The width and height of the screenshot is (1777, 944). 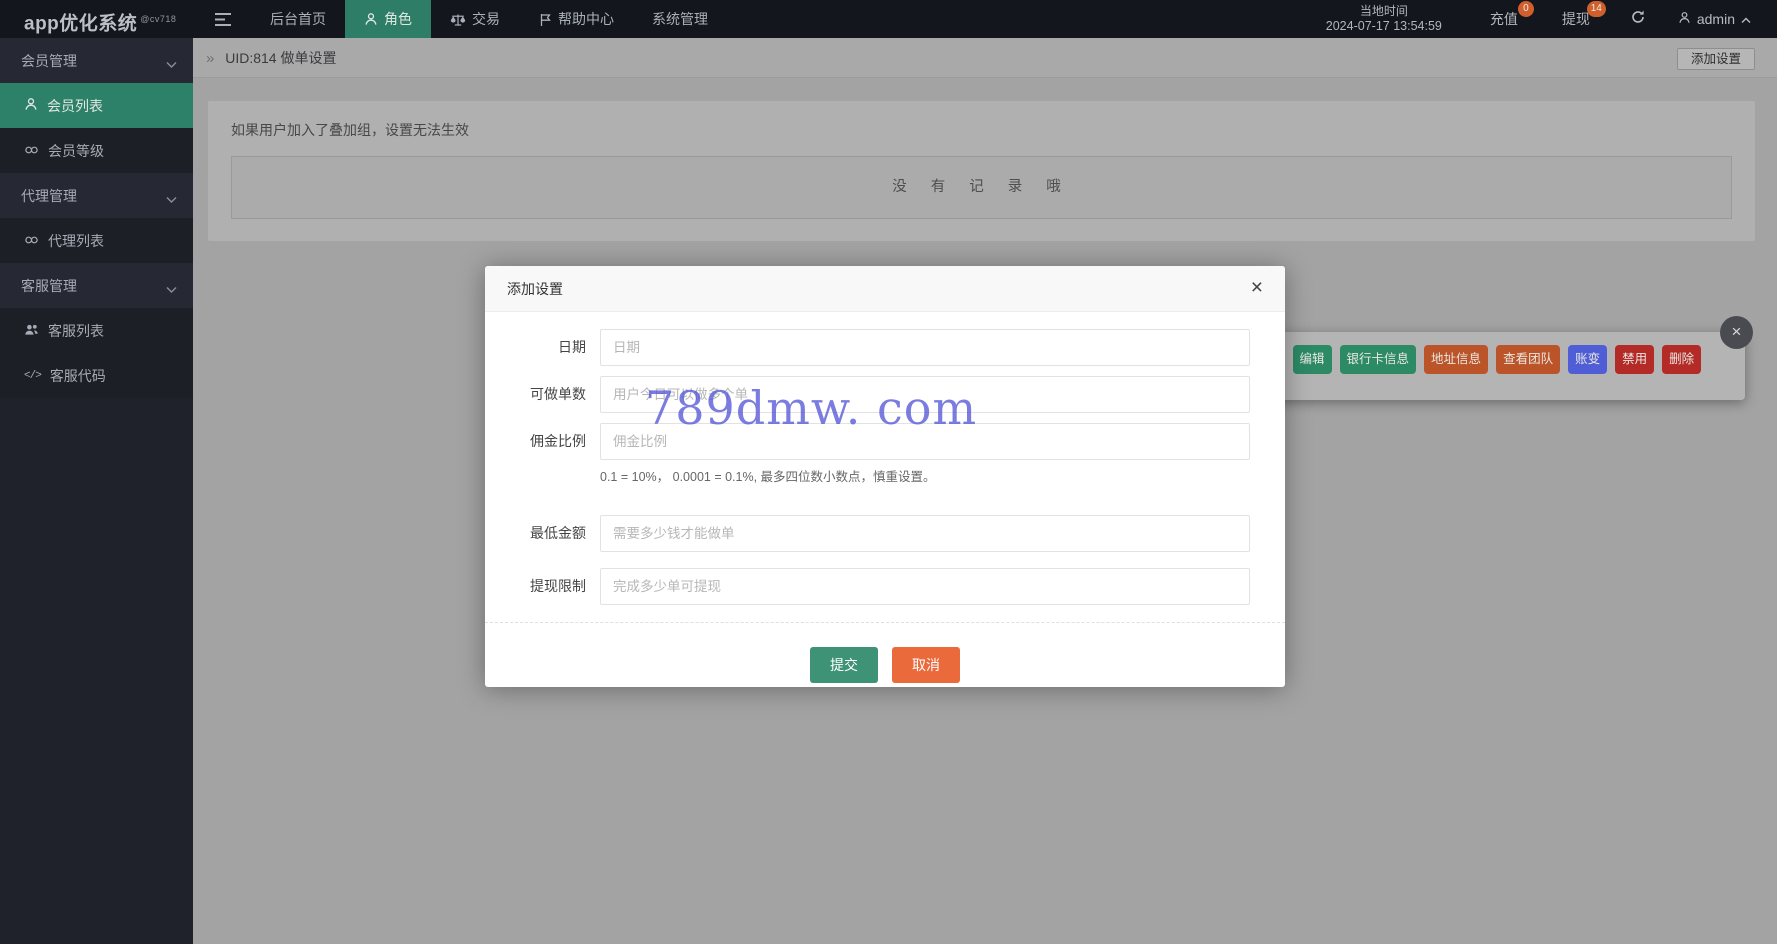 I want to click on modal-close-icon: ×, so click(x=1257, y=289).